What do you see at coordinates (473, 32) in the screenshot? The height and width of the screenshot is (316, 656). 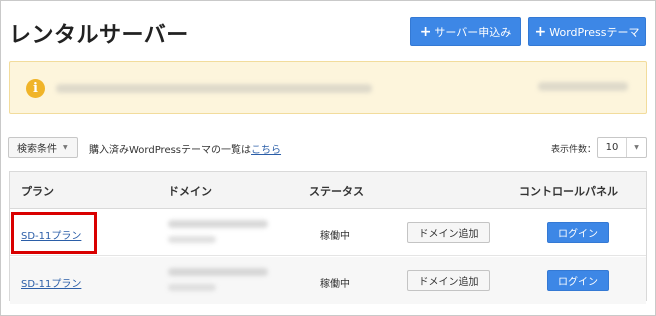 I see `add-server-label: サーバー申込み` at bounding box center [473, 32].